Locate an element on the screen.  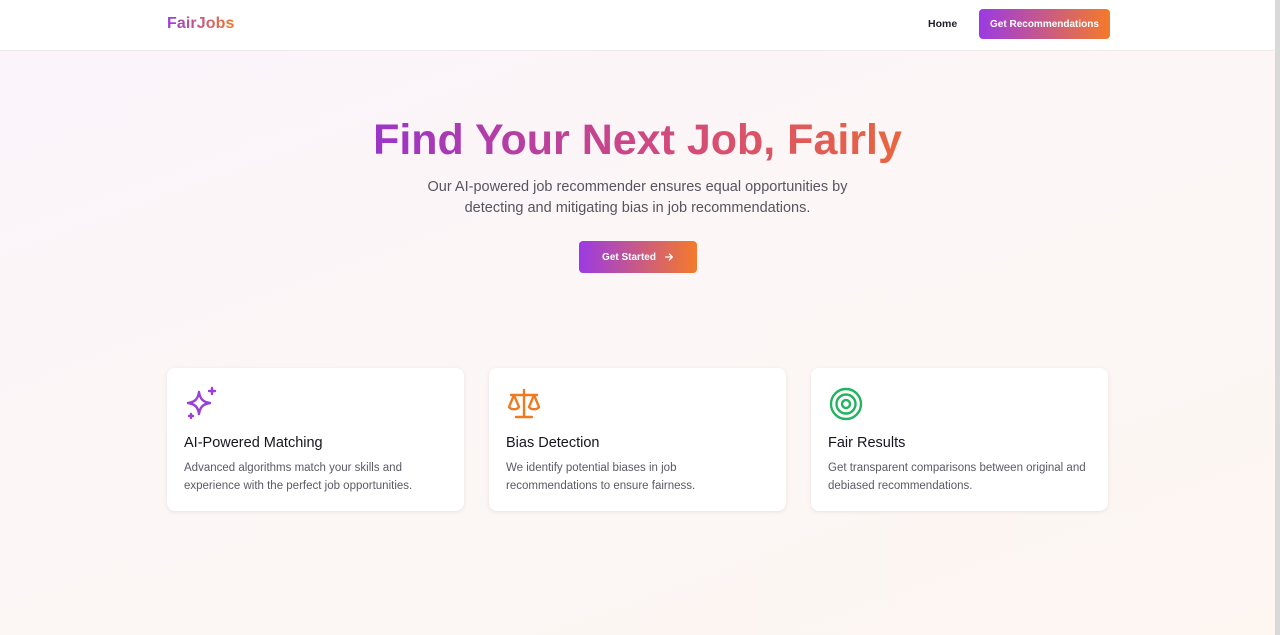
feature-title: AI-Powered Matching is located at coordinates (253, 443).